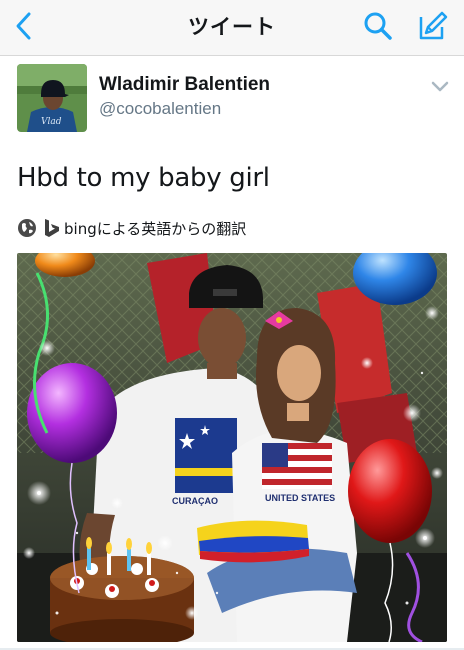 Image resolution: width=464 pixels, height=650 pixels. I want to click on search-button, so click(378, 26).